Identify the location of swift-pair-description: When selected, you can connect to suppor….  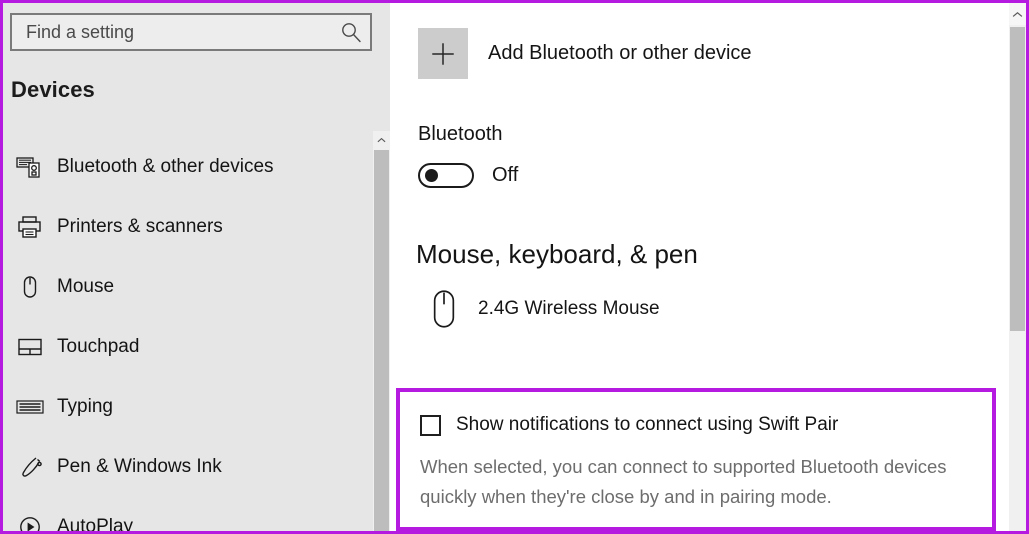
(683, 481).